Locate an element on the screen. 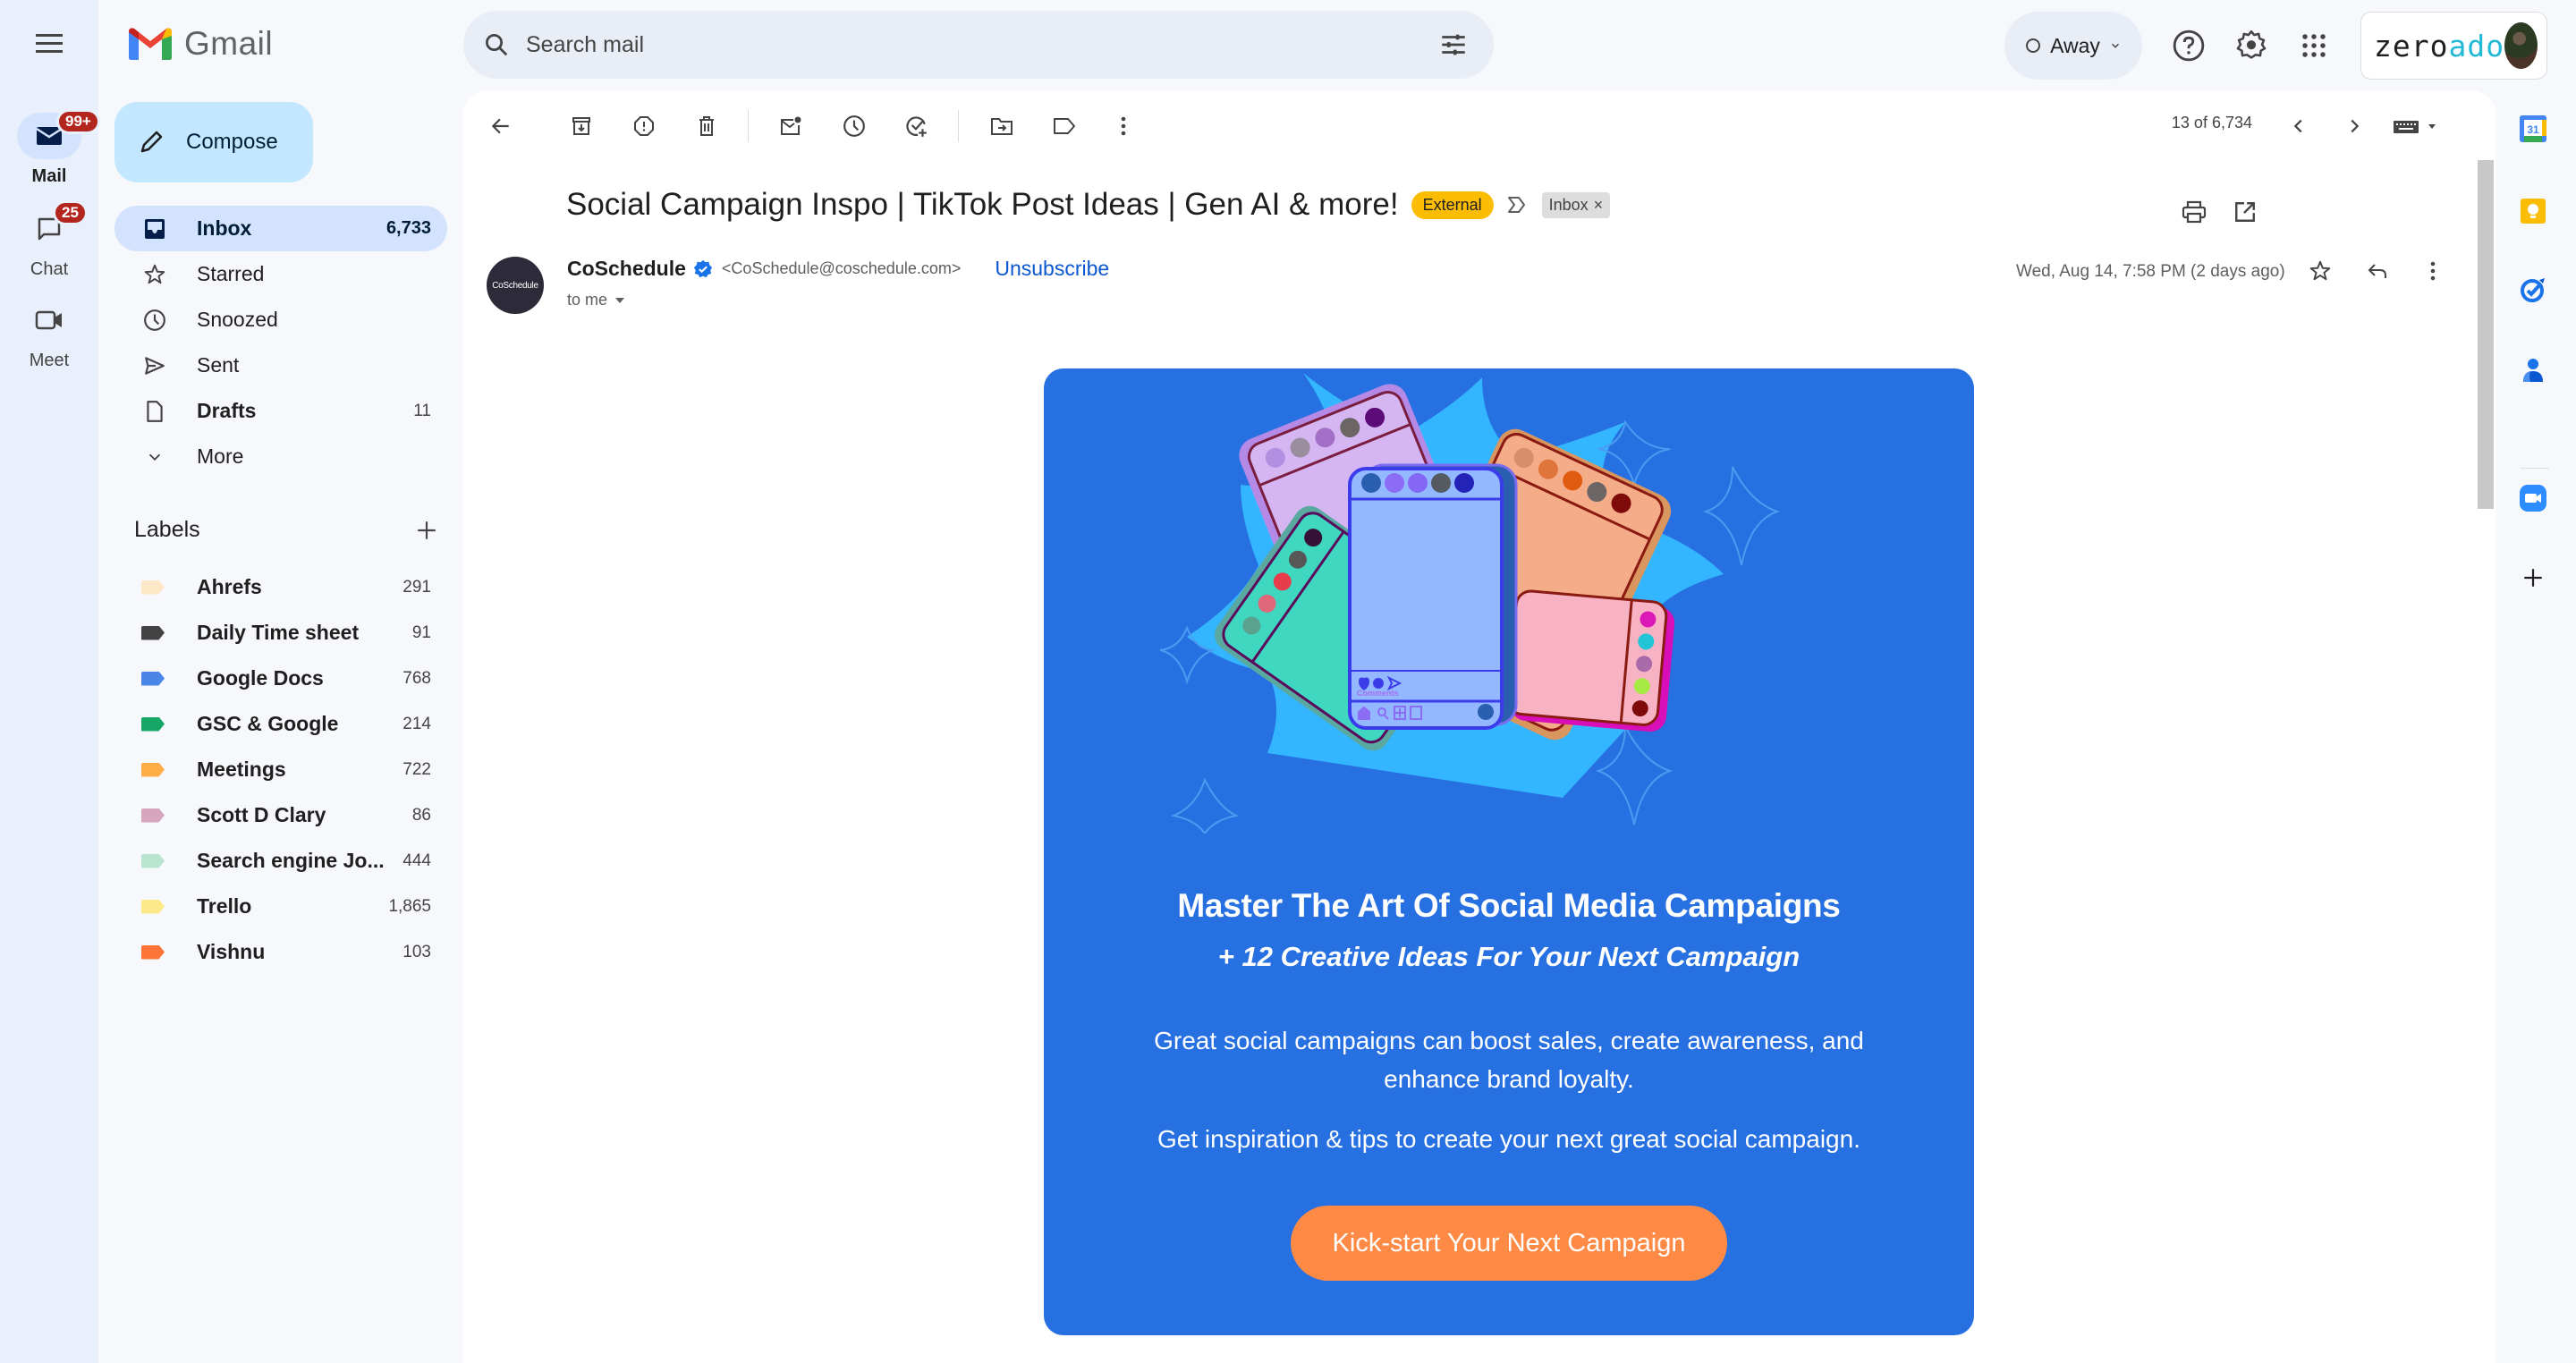 This screenshot has width=2576, height=1363. label-name: GSC & Google is located at coordinates (268, 723).